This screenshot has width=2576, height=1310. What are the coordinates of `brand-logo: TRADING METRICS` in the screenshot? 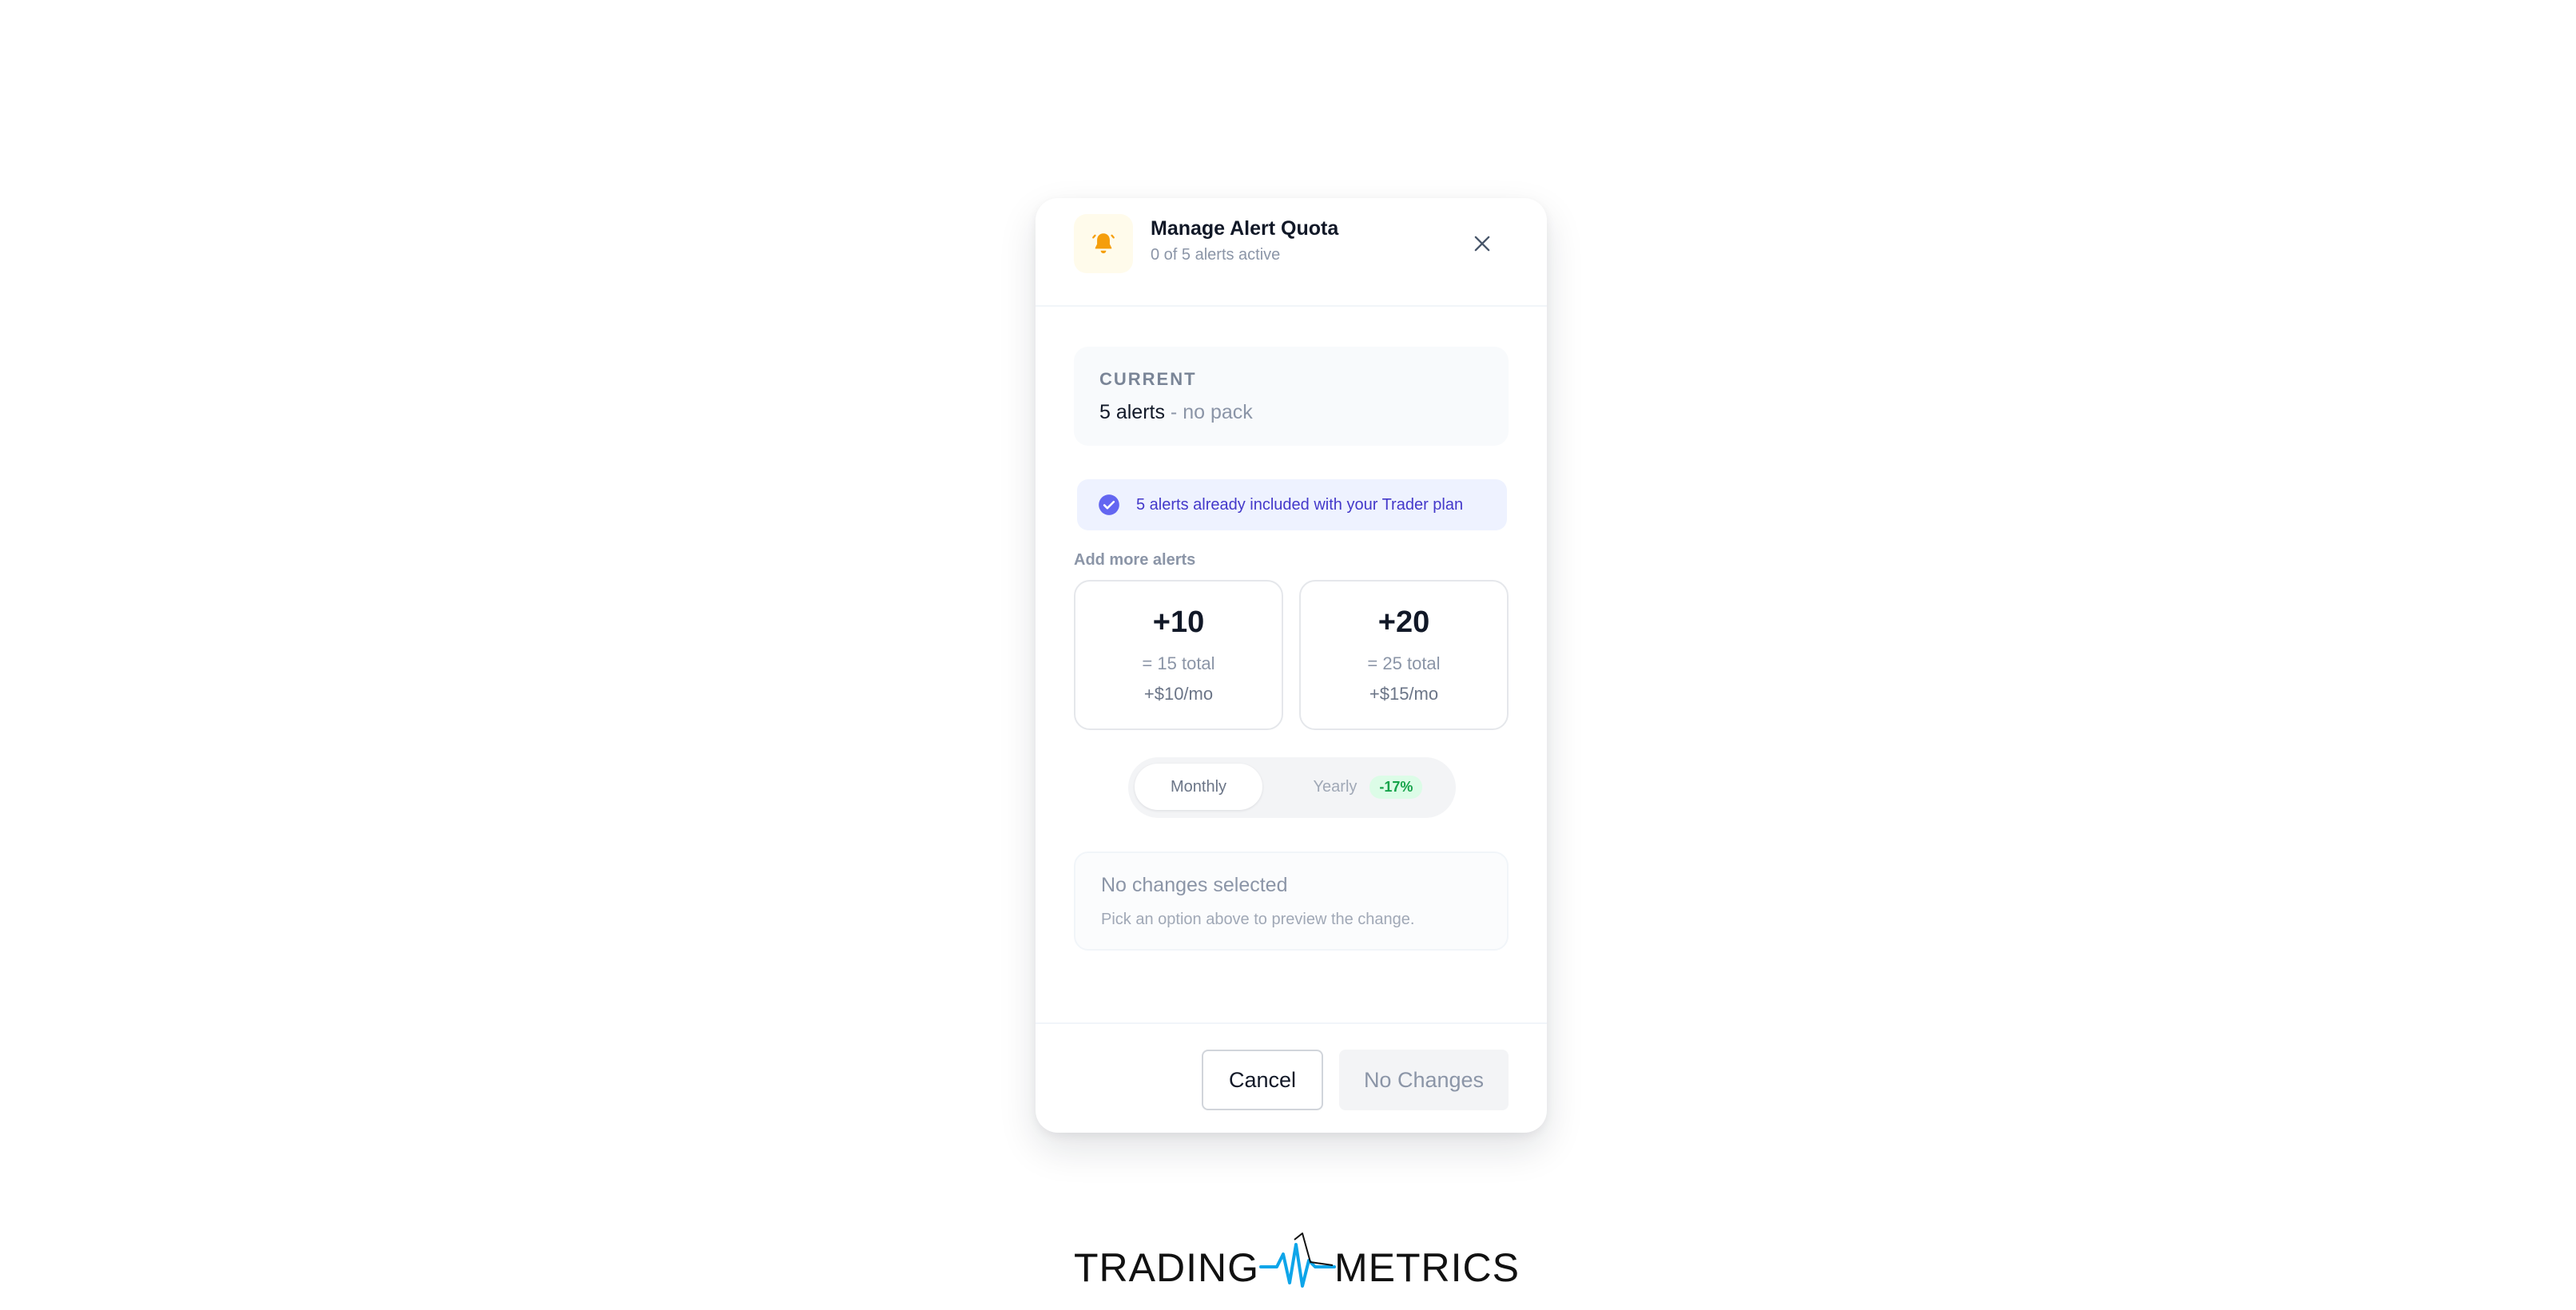 It's located at (1297, 1262).